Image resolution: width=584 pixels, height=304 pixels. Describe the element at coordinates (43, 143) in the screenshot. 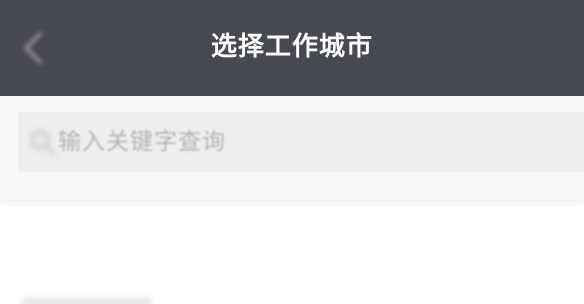

I see `search-icon` at that location.